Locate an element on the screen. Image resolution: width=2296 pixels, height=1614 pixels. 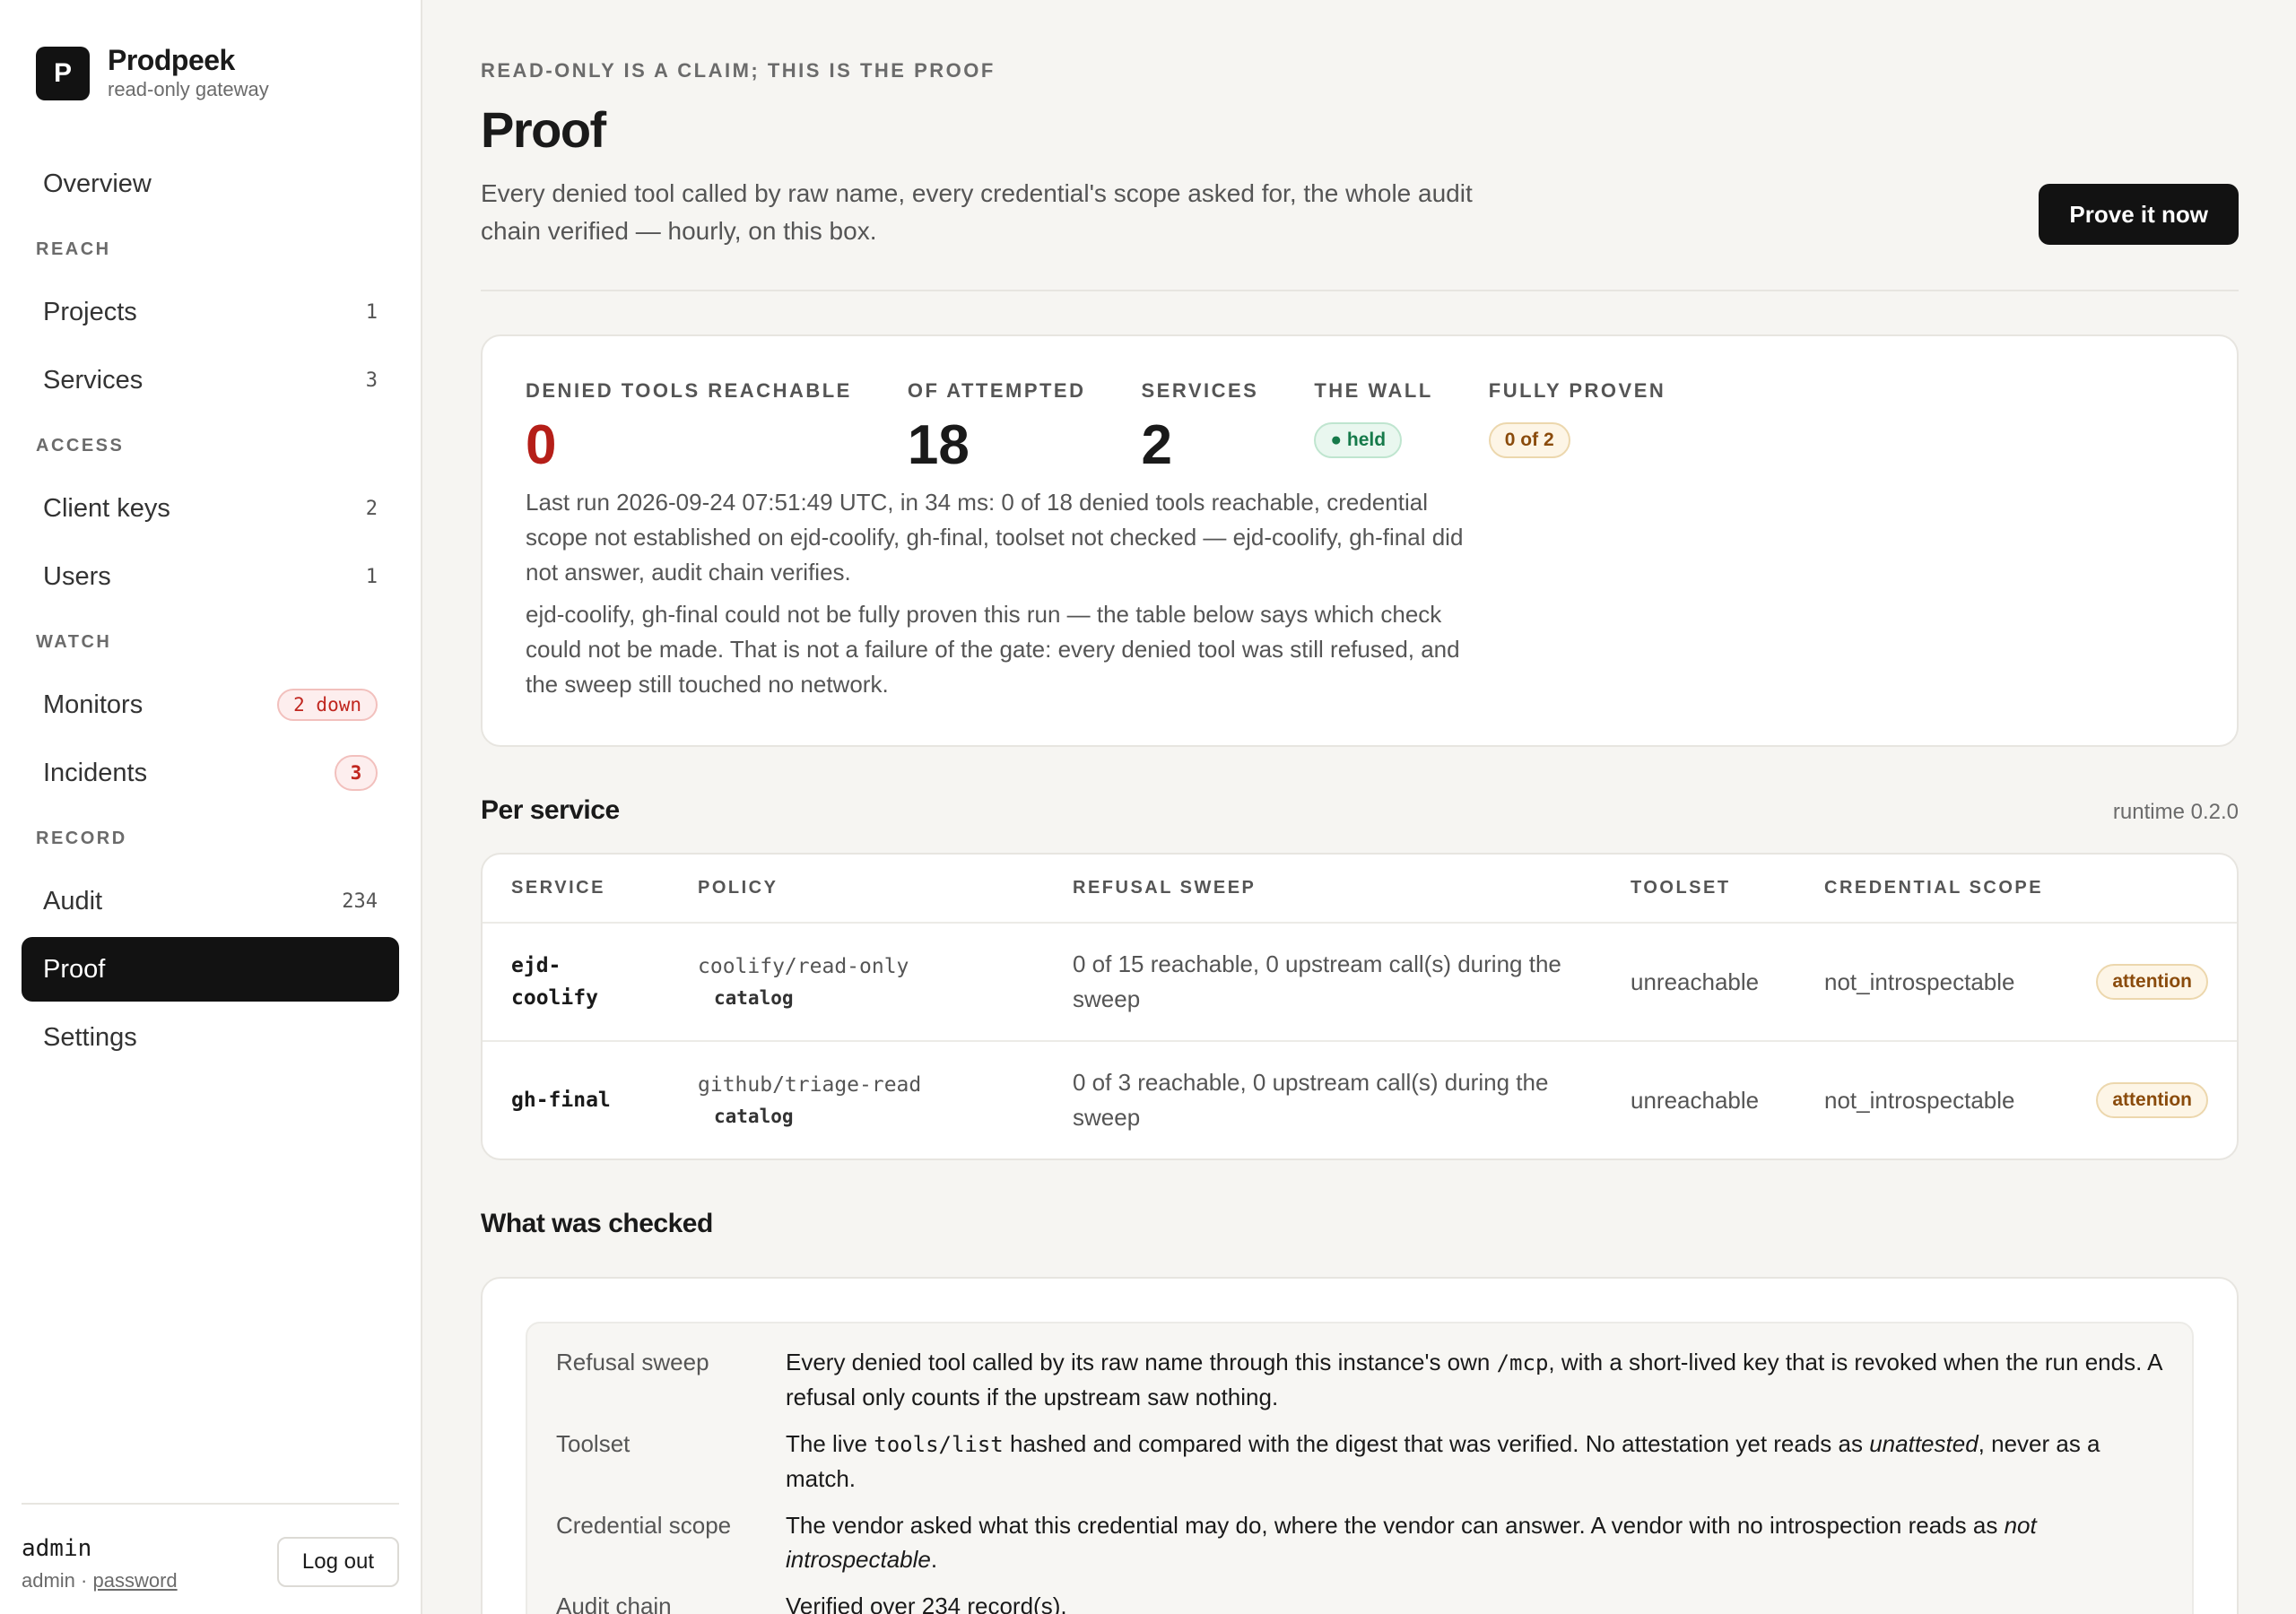
monitors-down-badge: 2 down is located at coordinates (327, 705).